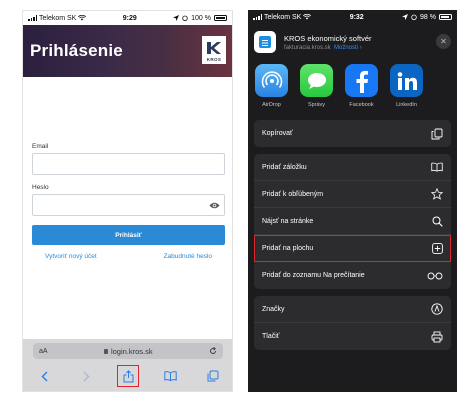 The height and width of the screenshot is (403, 467). I want to click on status-right: 100 %, so click(200, 18).